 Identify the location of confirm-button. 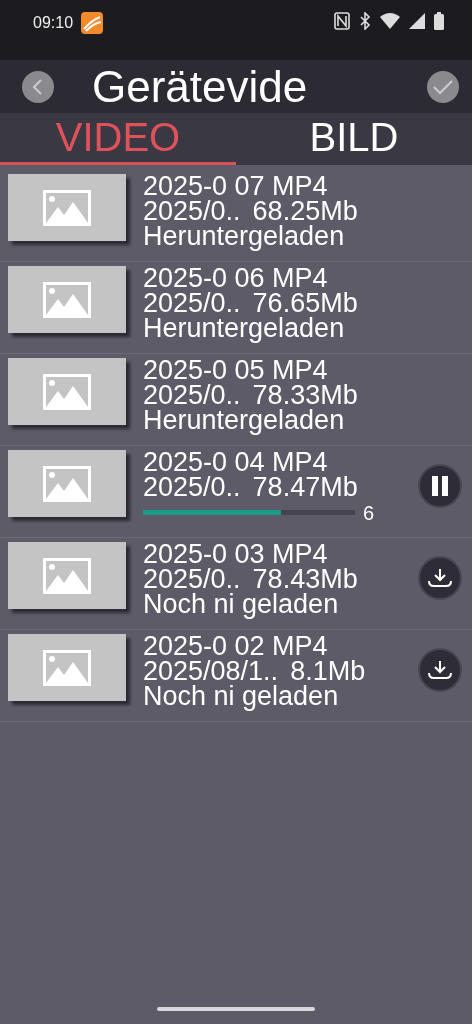
(443, 86).